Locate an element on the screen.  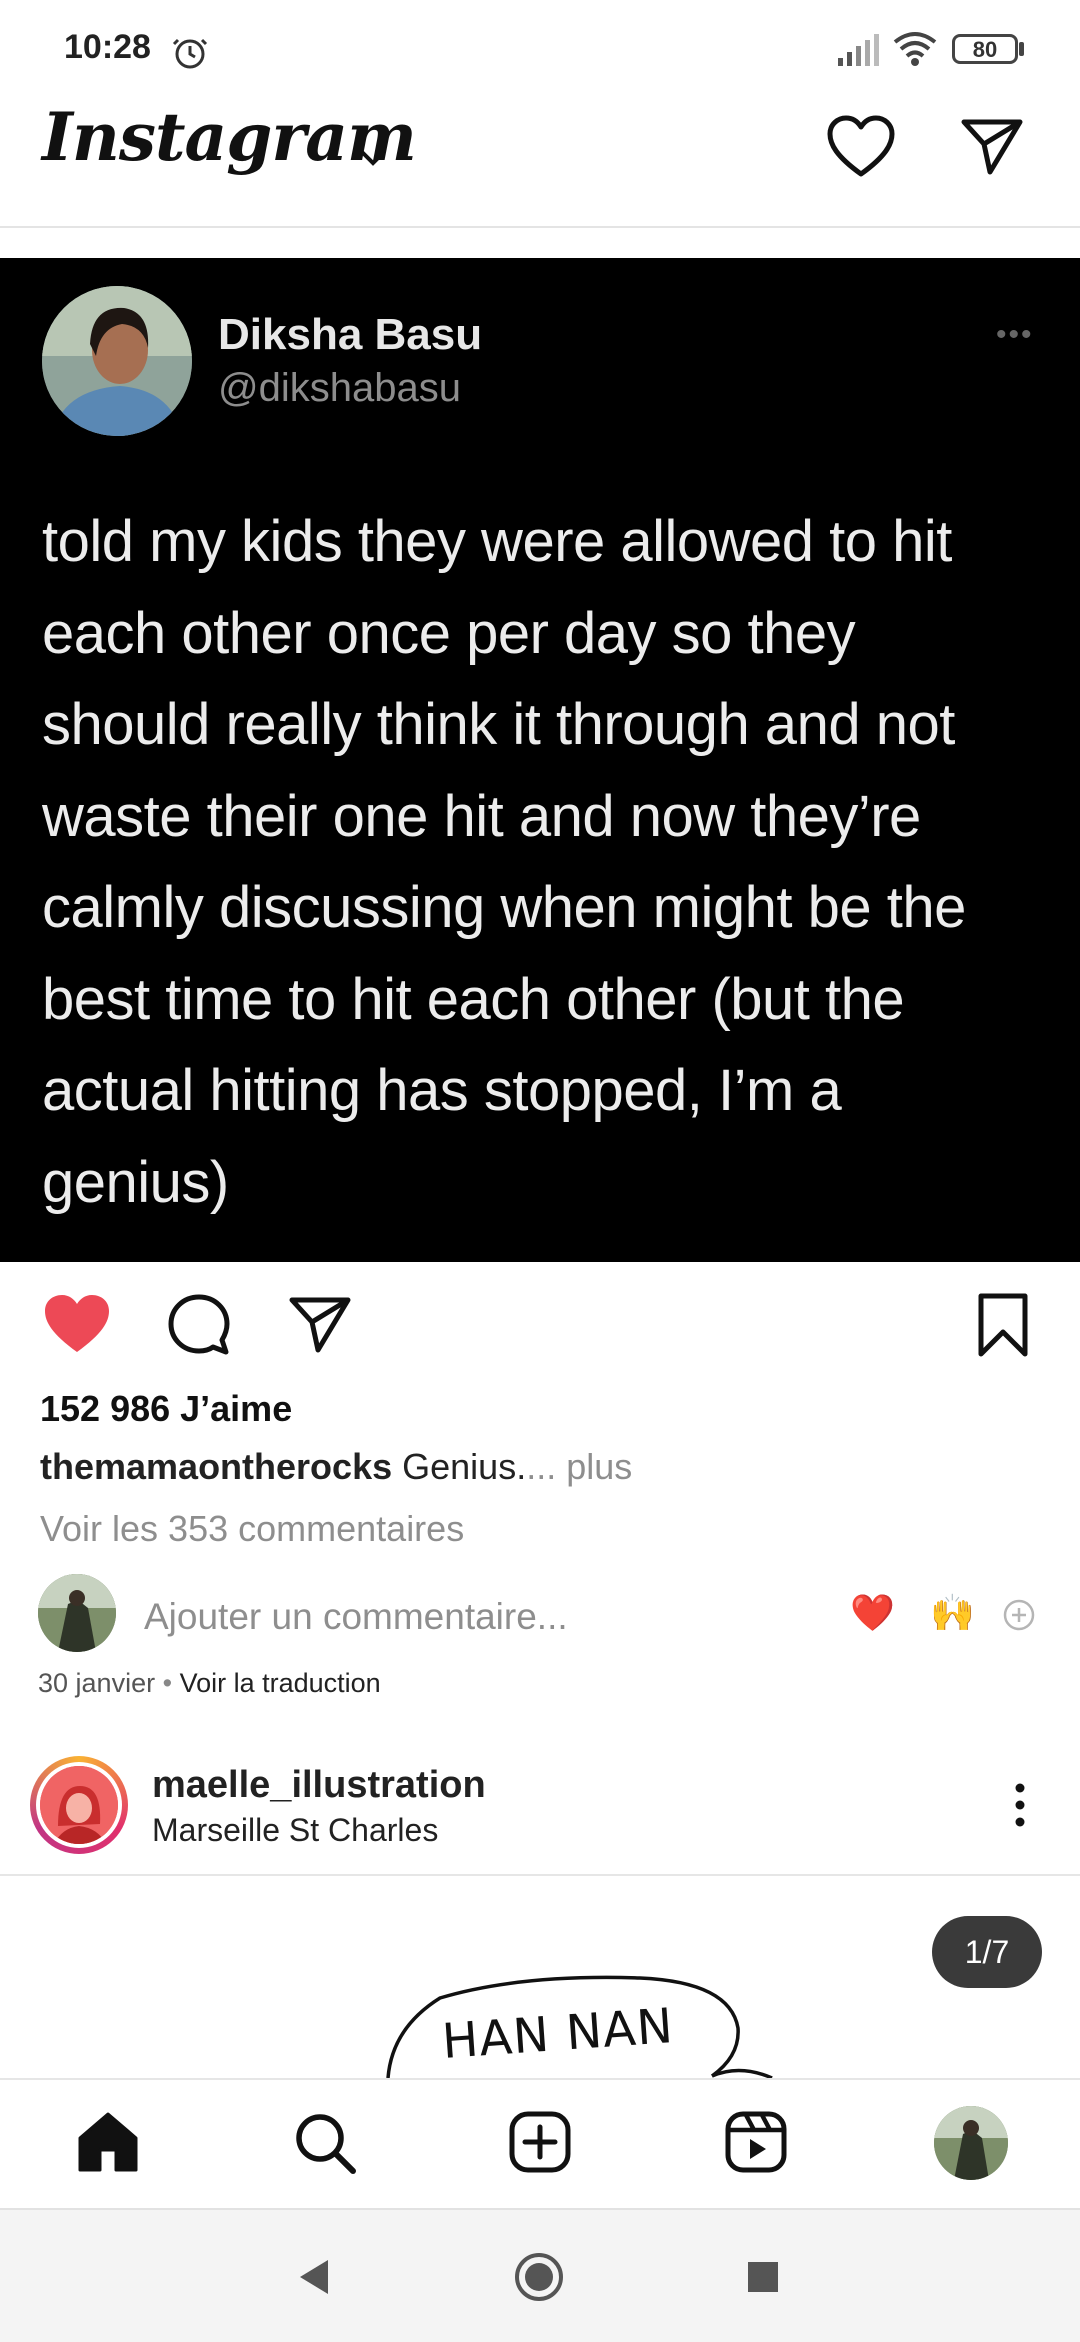
back-icon is located at coordinates (313, 2277).